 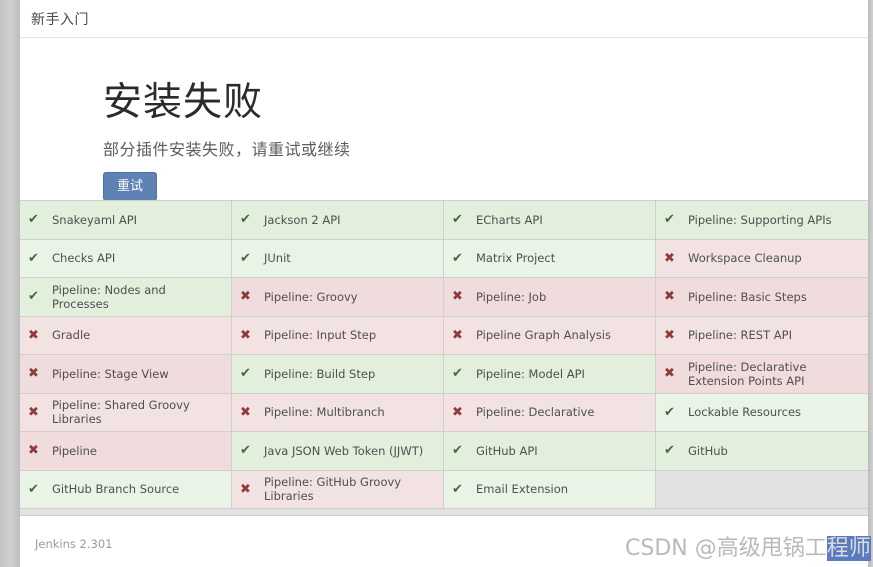 I want to click on plugin-name-label: Pipeline: Supporting APIs, so click(x=760, y=219).